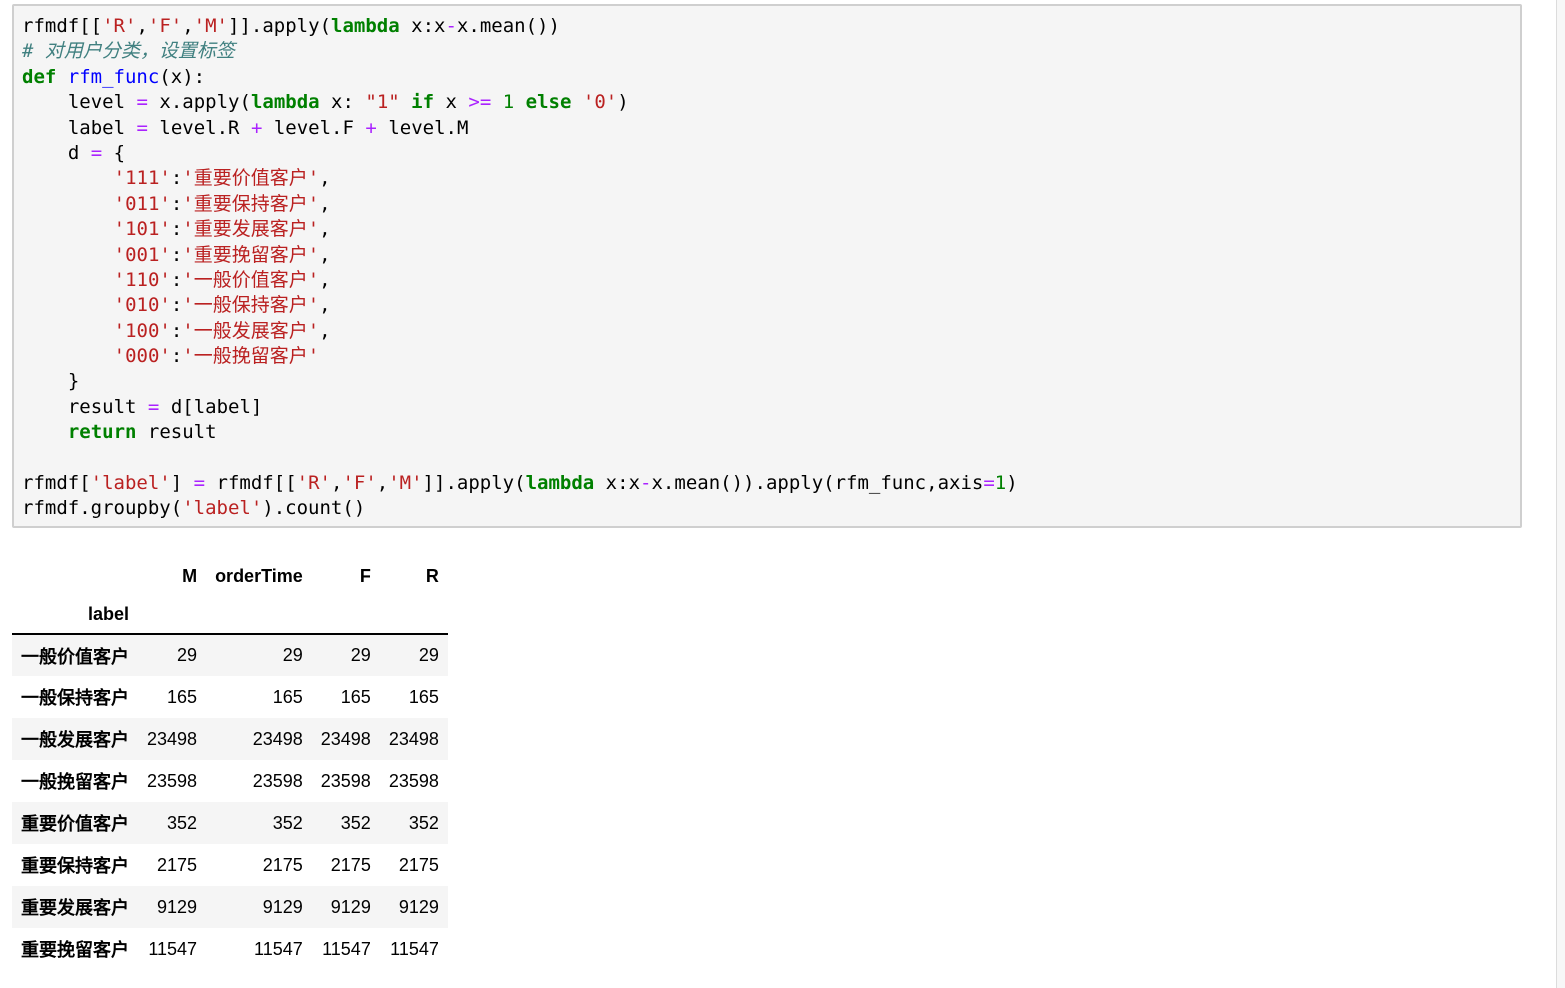  What do you see at coordinates (96, 152) in the screenshot?
I see `code-line: d = {` at bounding box center [96, 152].